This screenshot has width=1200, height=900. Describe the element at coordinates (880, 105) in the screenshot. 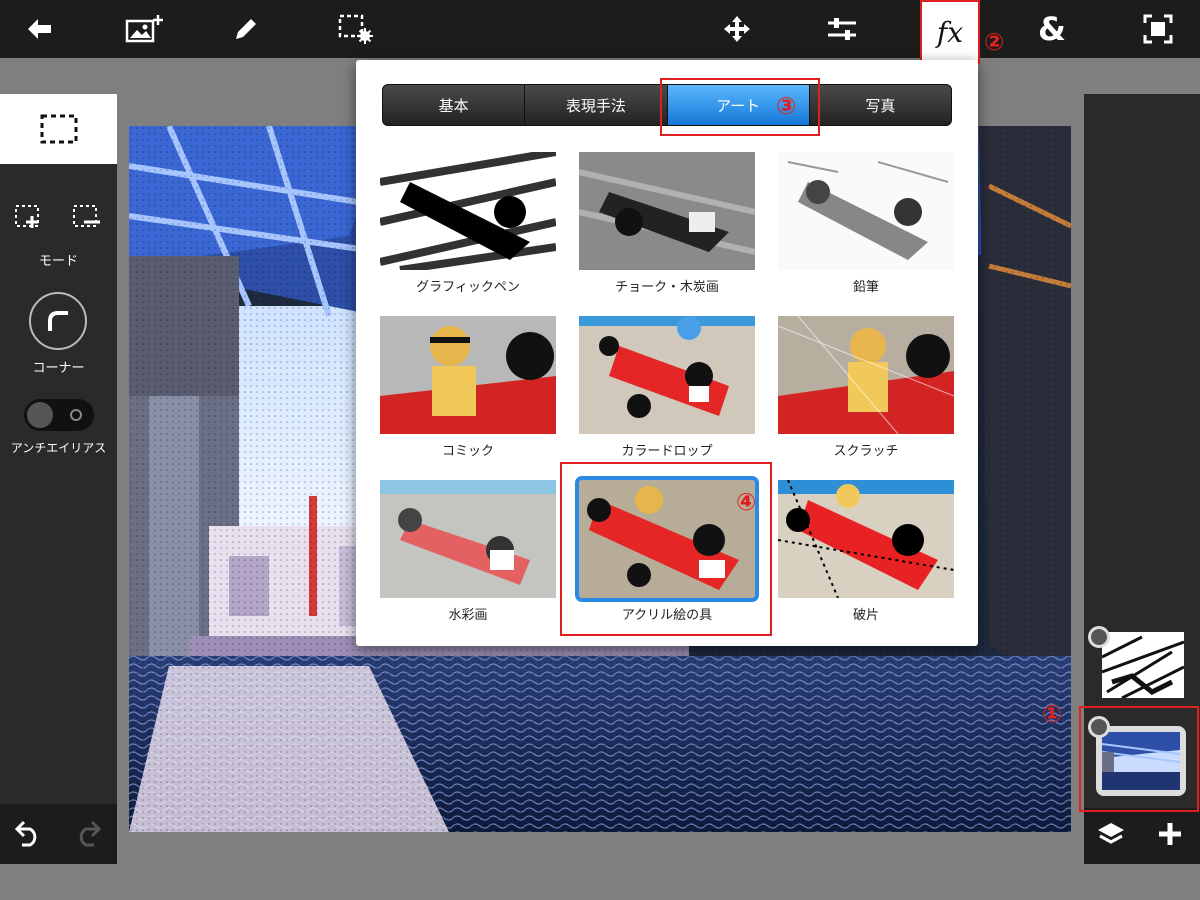

I see `tab-photo: 写真` at that location.